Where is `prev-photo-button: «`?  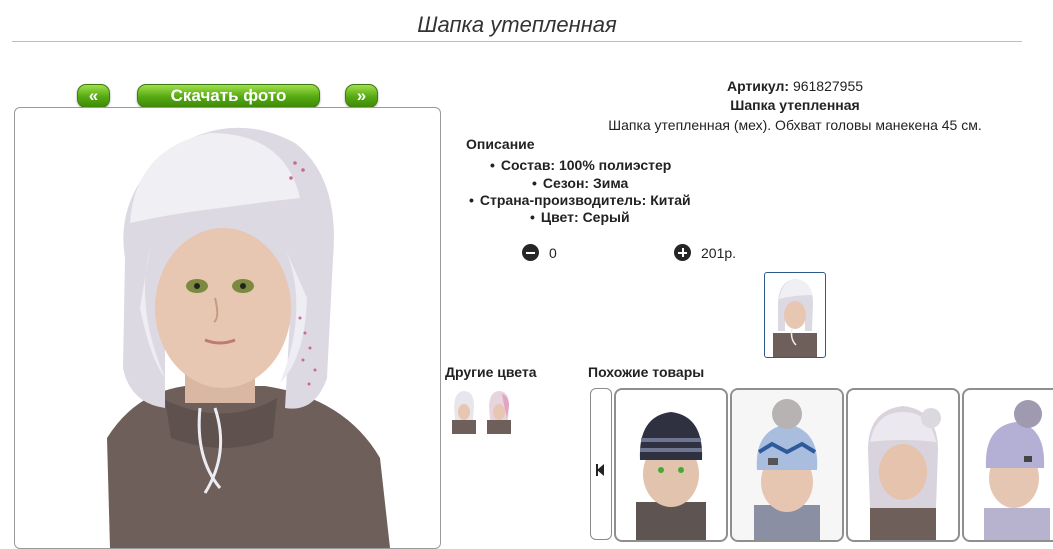 prev-photo-button: « is located at coordinates (93, 96).